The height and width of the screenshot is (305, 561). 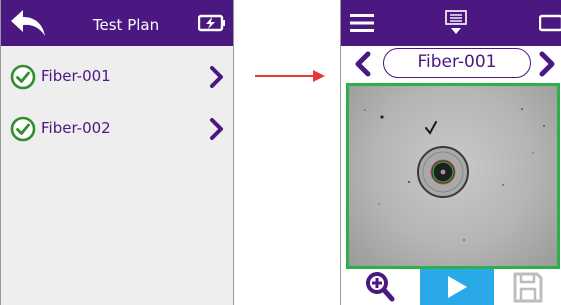 What do you see at coordinates (528, 287) in the screenshot?
I see `save-icon` at bounding box center [528, 287].